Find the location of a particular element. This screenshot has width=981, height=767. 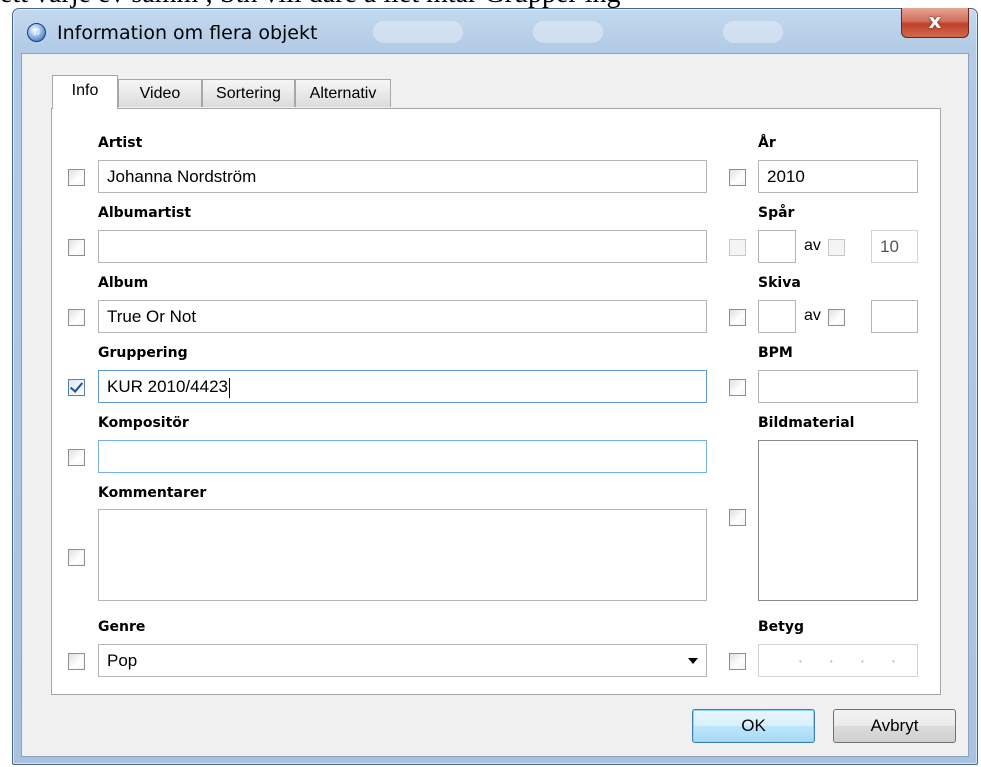

spar-field is located at coordinates (777, 246).